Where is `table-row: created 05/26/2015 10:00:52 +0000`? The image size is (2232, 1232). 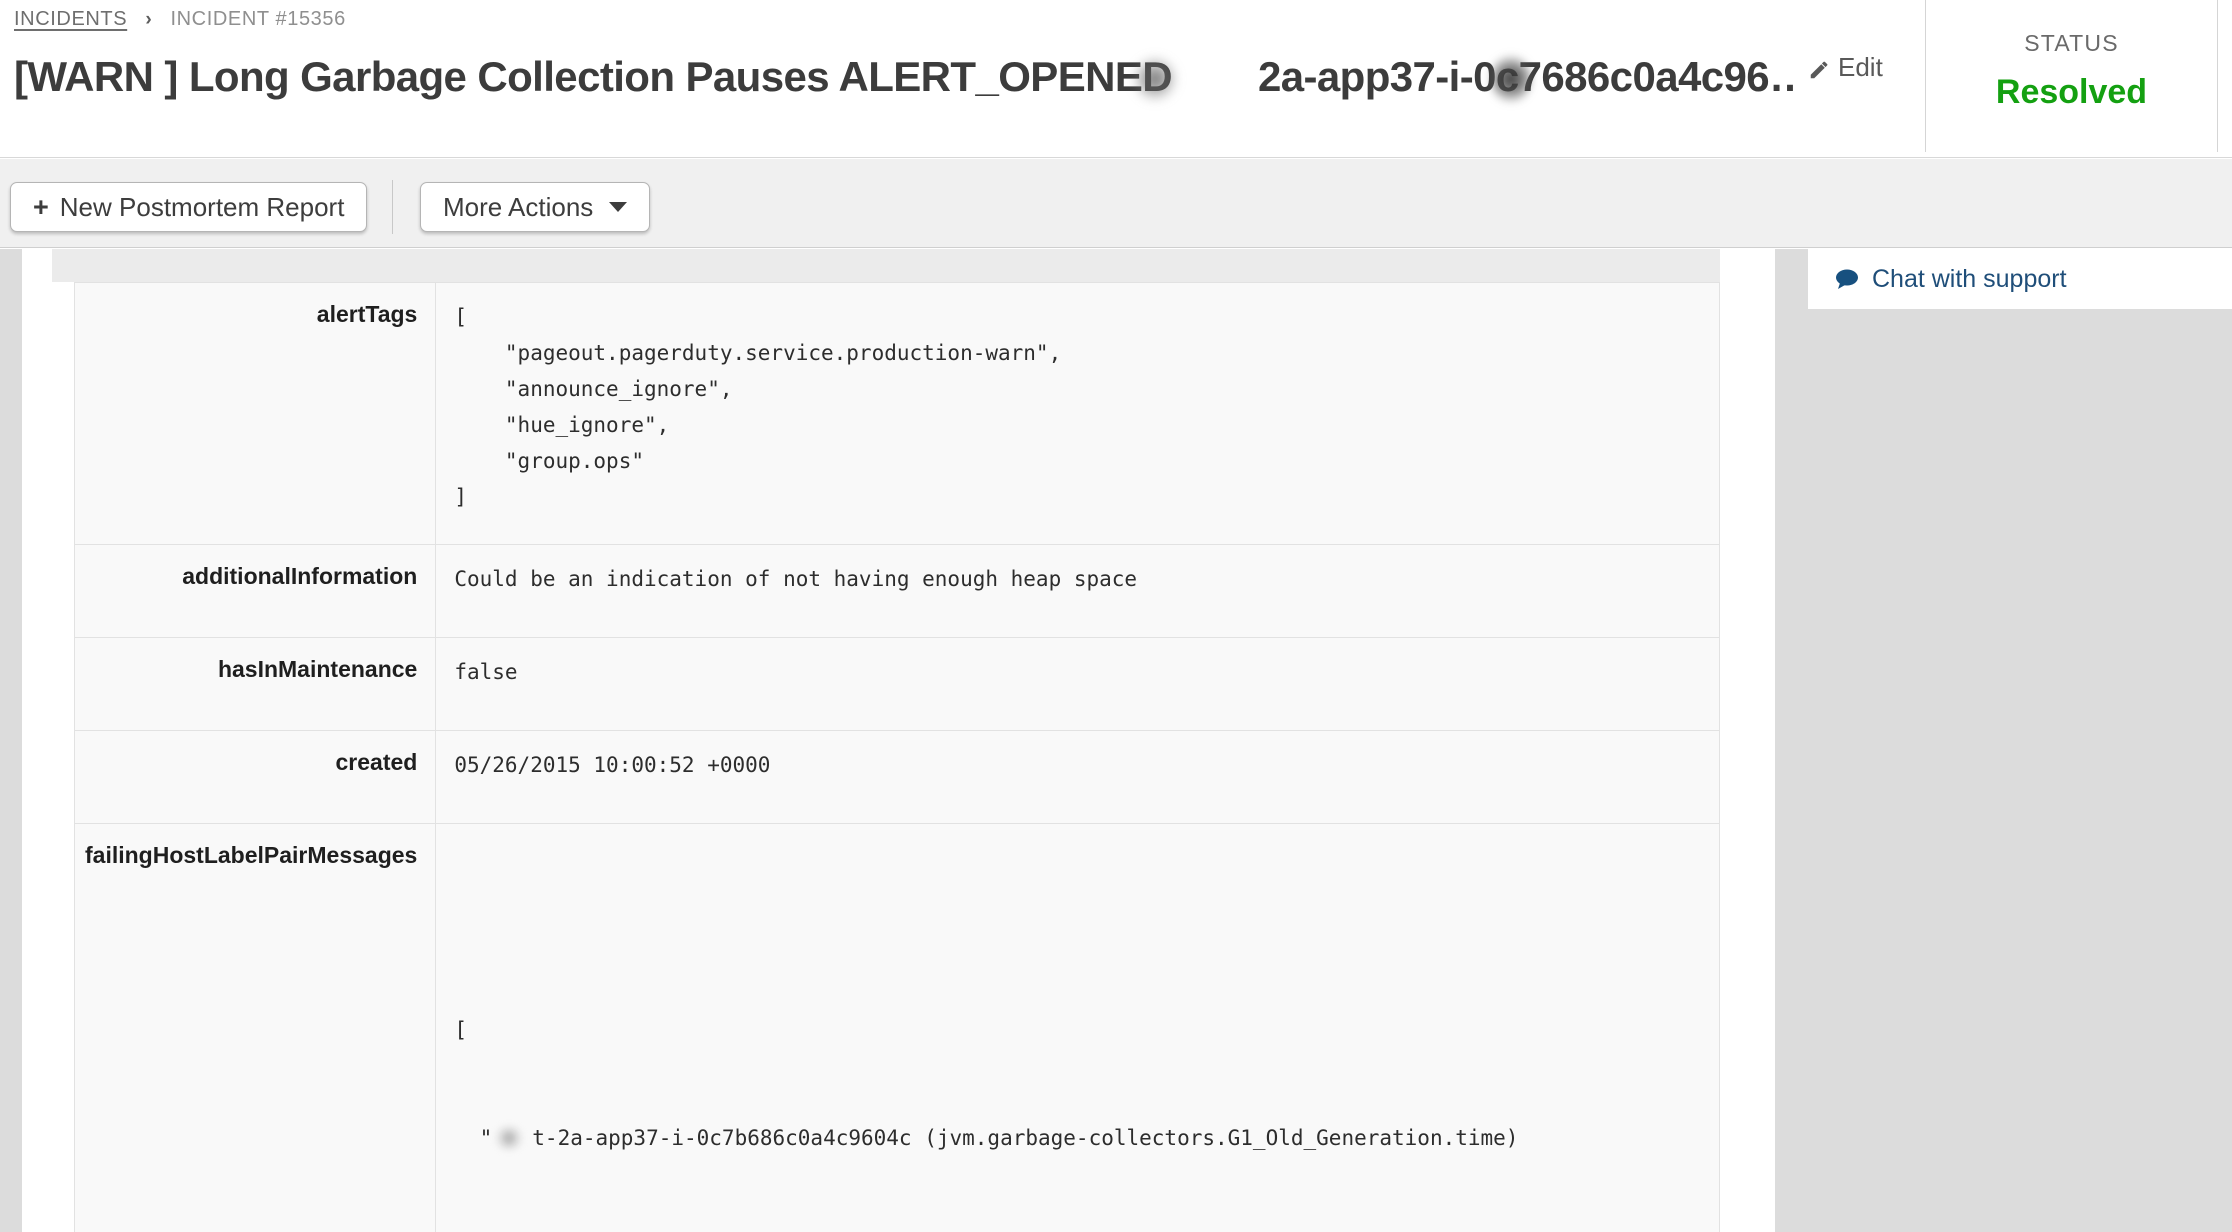
table-row: created 05/26/2015 10:00:52 +0000 is located at coordinates (896, 777).